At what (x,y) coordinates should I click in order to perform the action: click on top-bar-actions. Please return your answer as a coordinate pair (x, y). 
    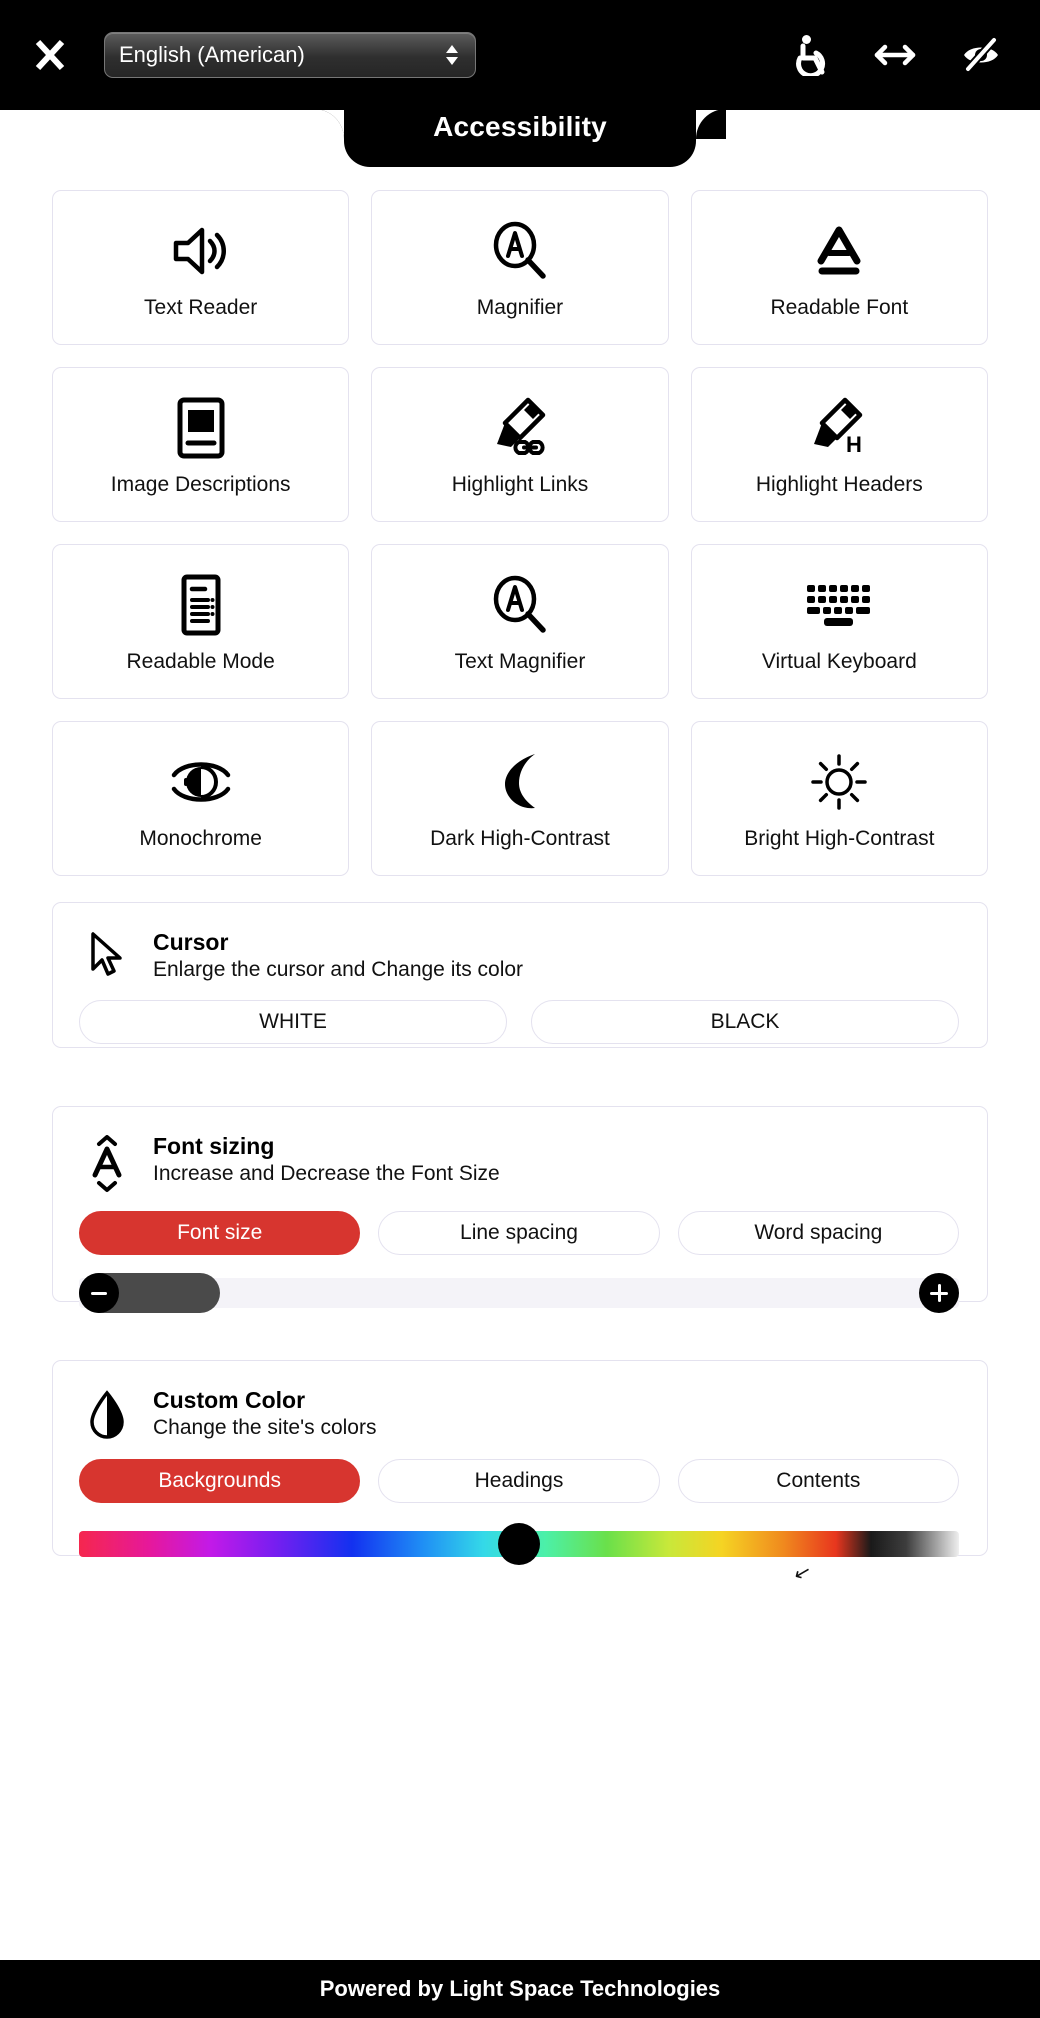
    Looking at the image, I should click on (895, 55).